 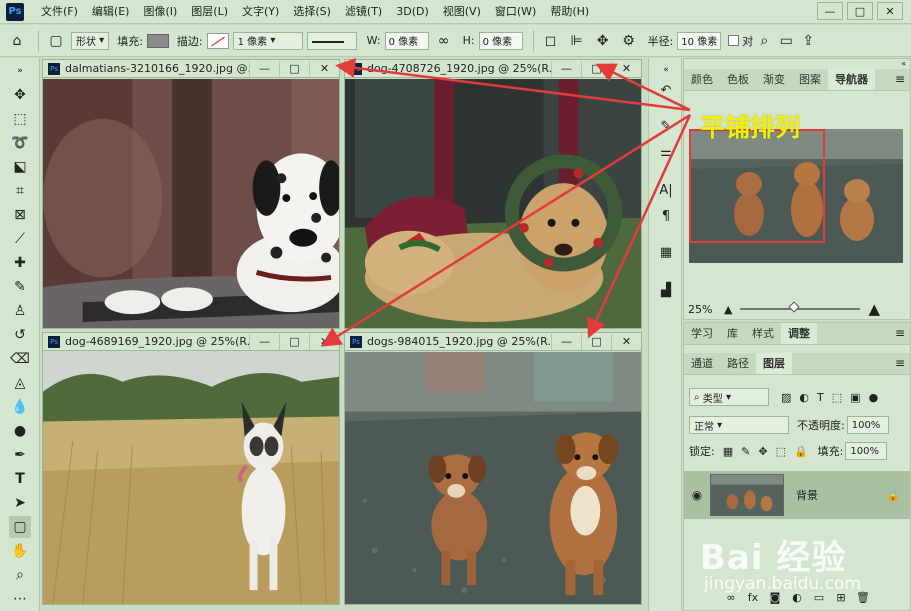 What do you see at coordinates (745, 451) in the screenshot?
I see `lock-image-icon: ✎` at bounding box center [745, 451].